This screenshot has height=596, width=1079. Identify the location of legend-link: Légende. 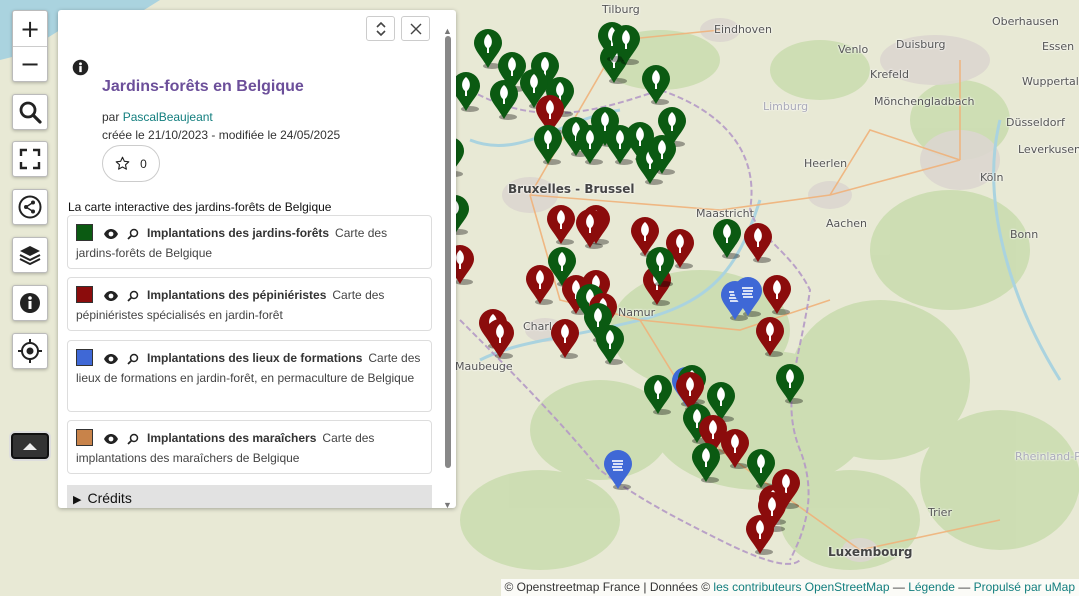
(931, 587).